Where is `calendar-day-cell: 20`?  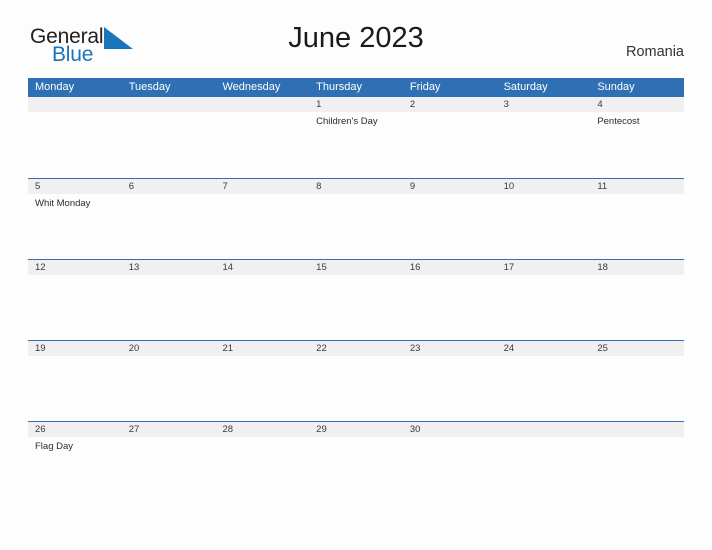
calendar-day-cell: 20 is located at coordinates (168, 381).